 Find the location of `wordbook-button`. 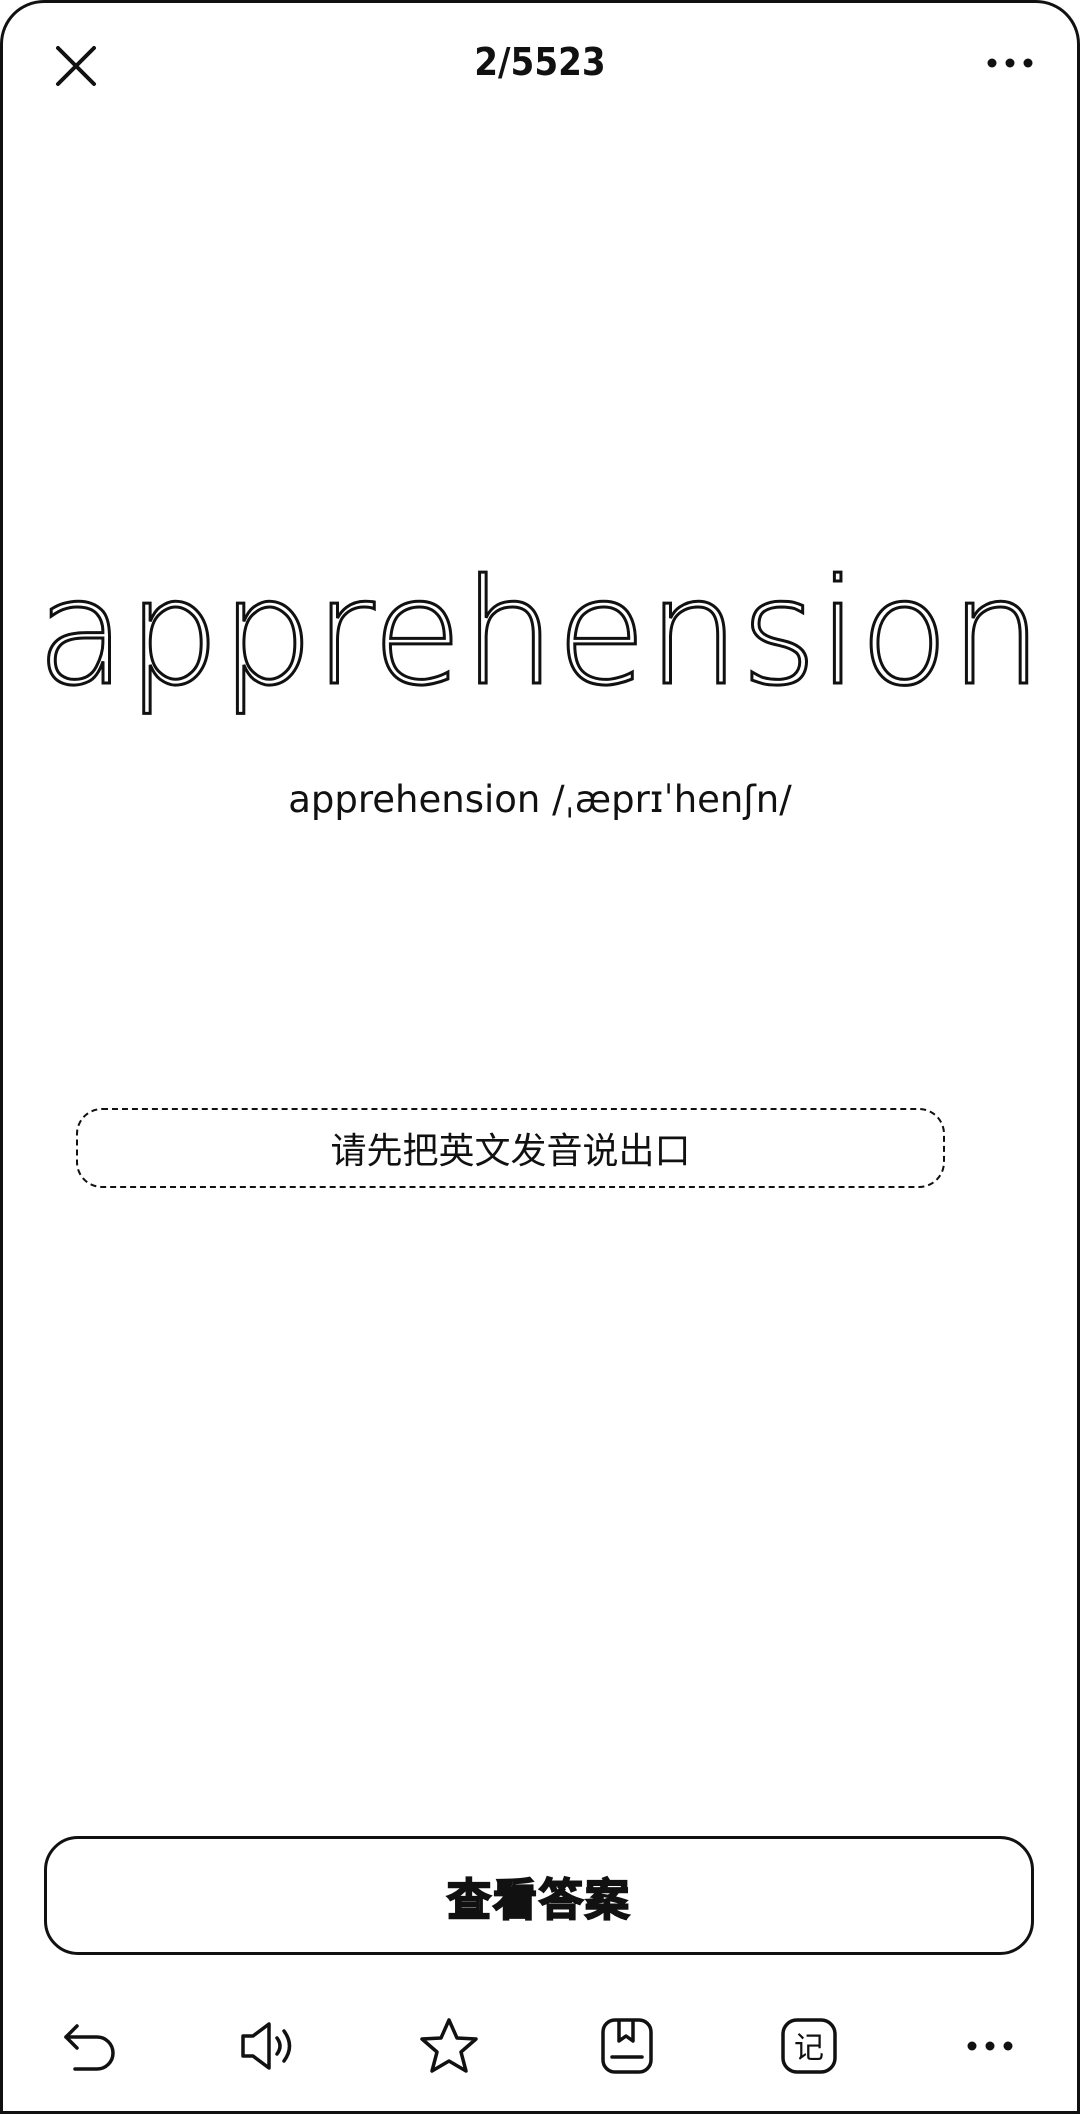

wordbook-button is located at coordinates (627, 2046).